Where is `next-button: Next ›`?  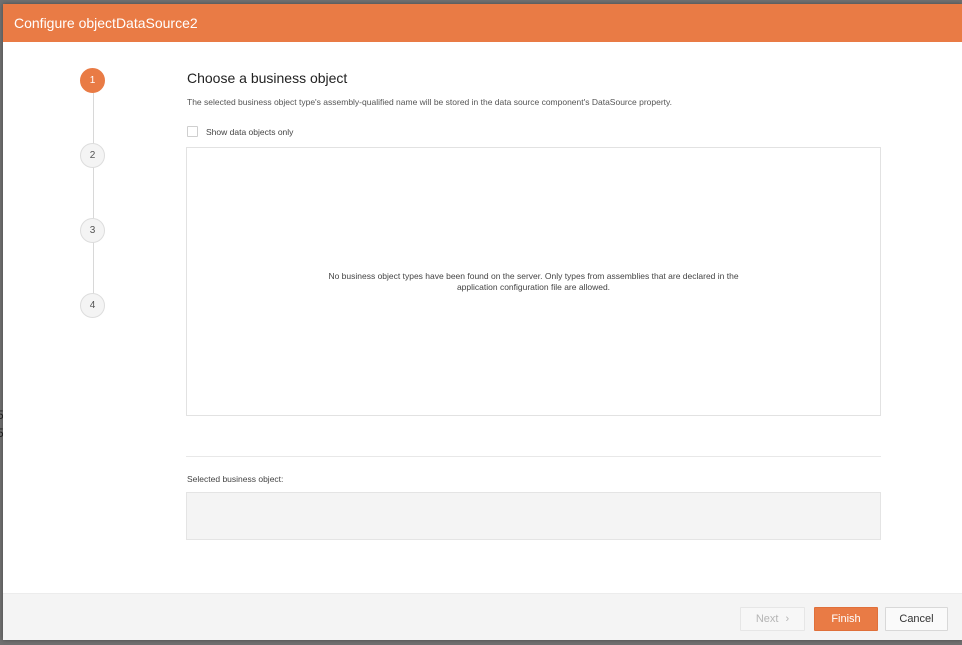 next-button: Next › is located at coordinates (772, 619).